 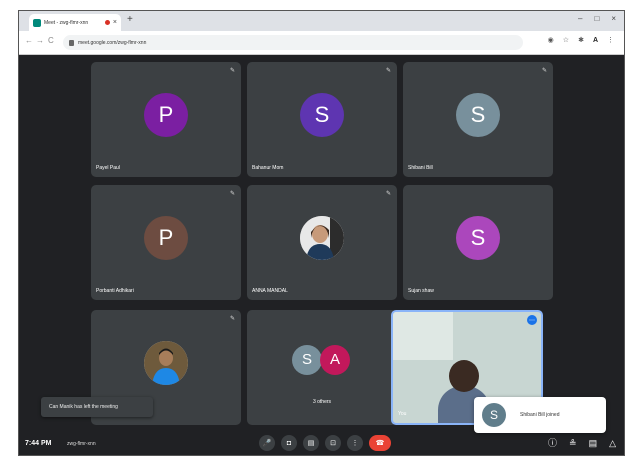 I want to click on chat-icon: ▤, so click(x=593, y=443).